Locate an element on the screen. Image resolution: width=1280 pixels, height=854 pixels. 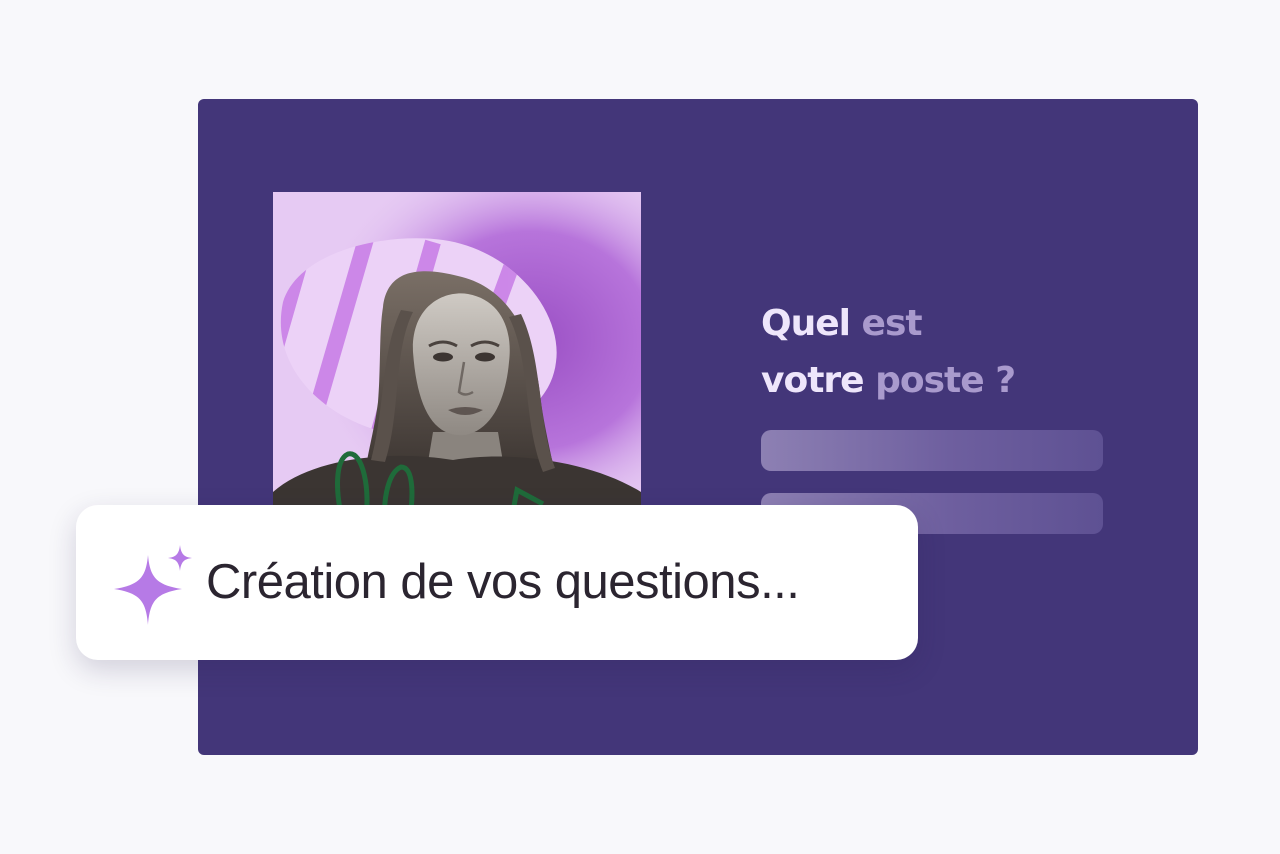
question-word-strong: votre is located at coordinates (813, 380).